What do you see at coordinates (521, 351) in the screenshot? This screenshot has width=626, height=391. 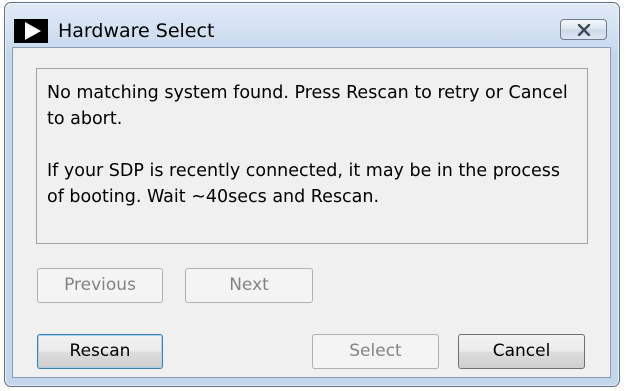 I see `cancel-button: Cancel` at bounding box center [521, 351].